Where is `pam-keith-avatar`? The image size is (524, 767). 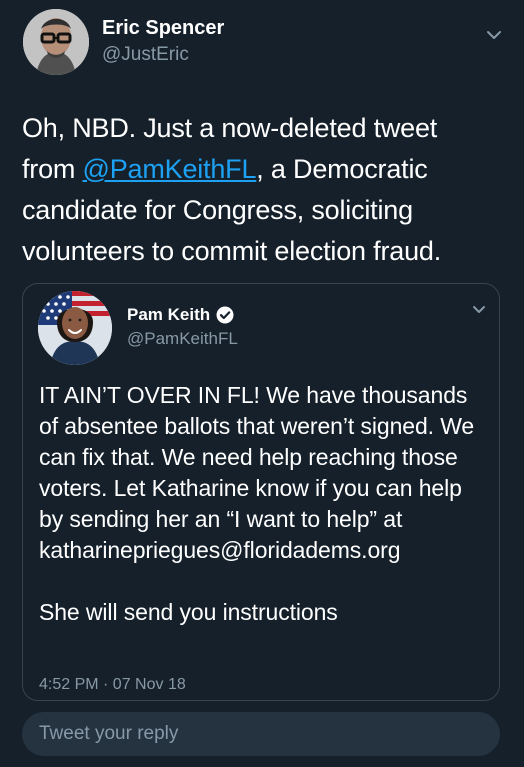
pam-keith-avatar is located at coordinates (75, 328).